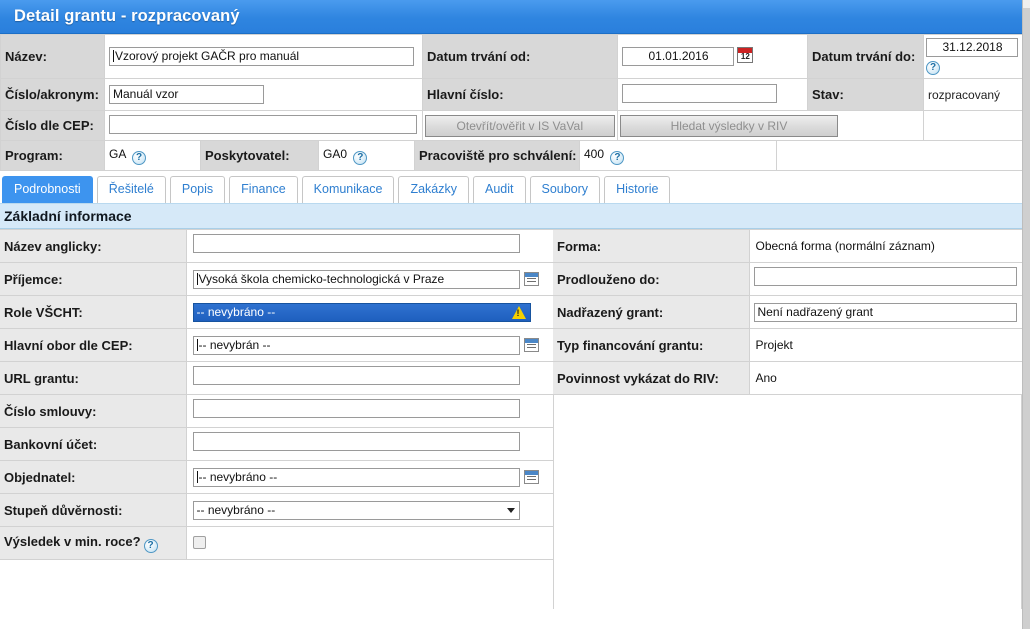 The height and width of the screenshot is (629, 1030). I want to click on tab-audit: Audit, so click(499, 189).